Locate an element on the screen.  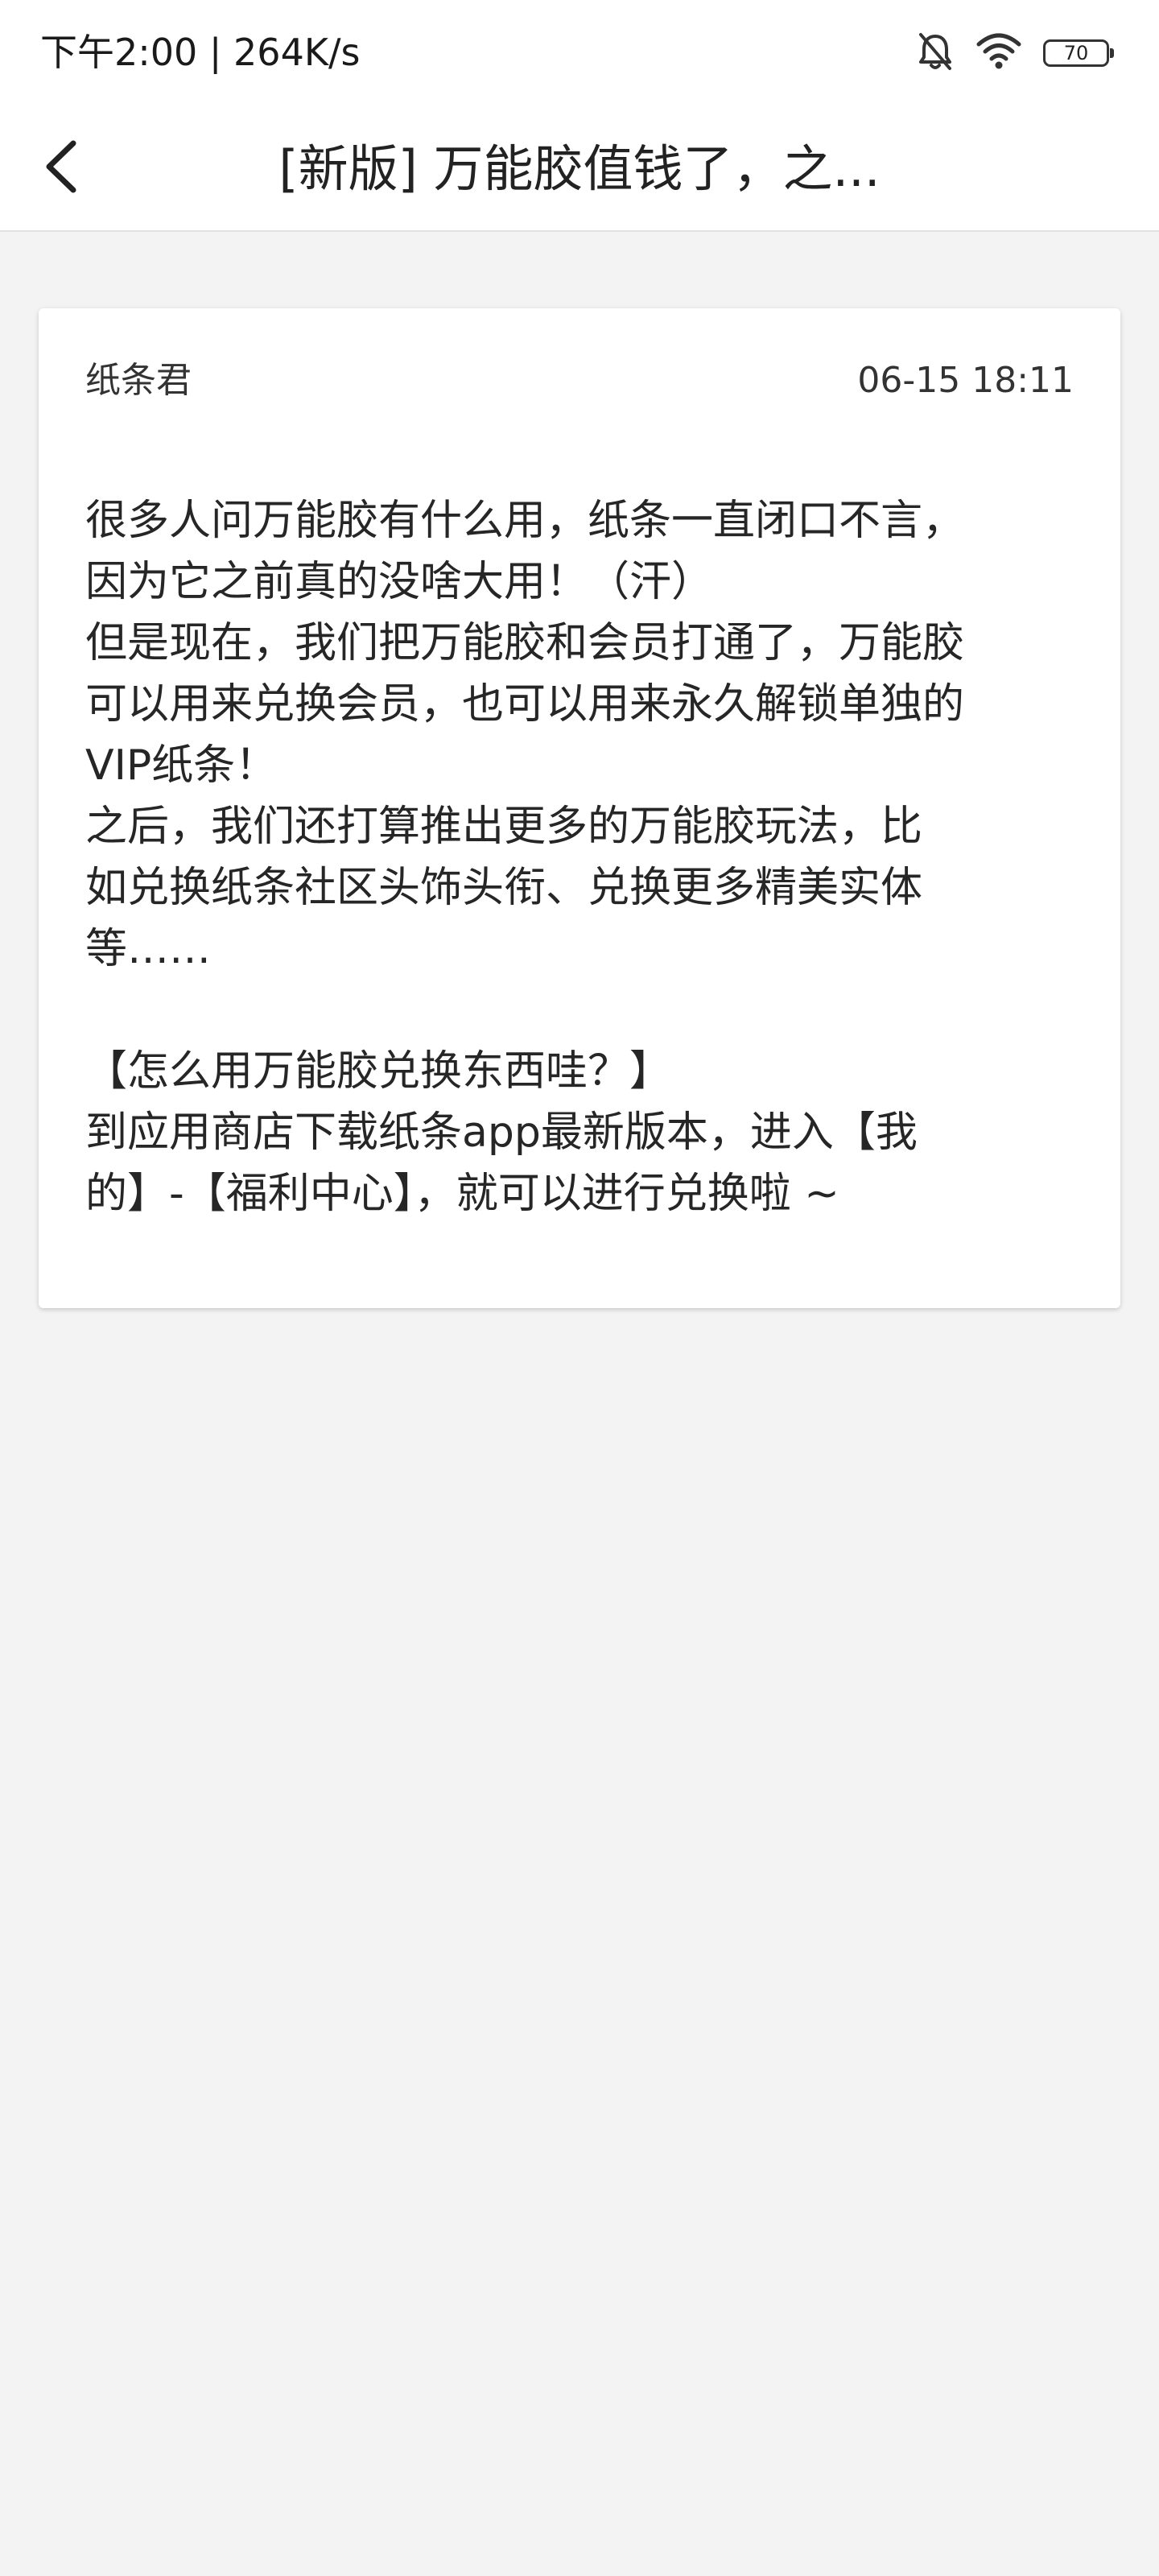
post-timestamp: 06-15 18:11 is located at coordinates (965, 380).